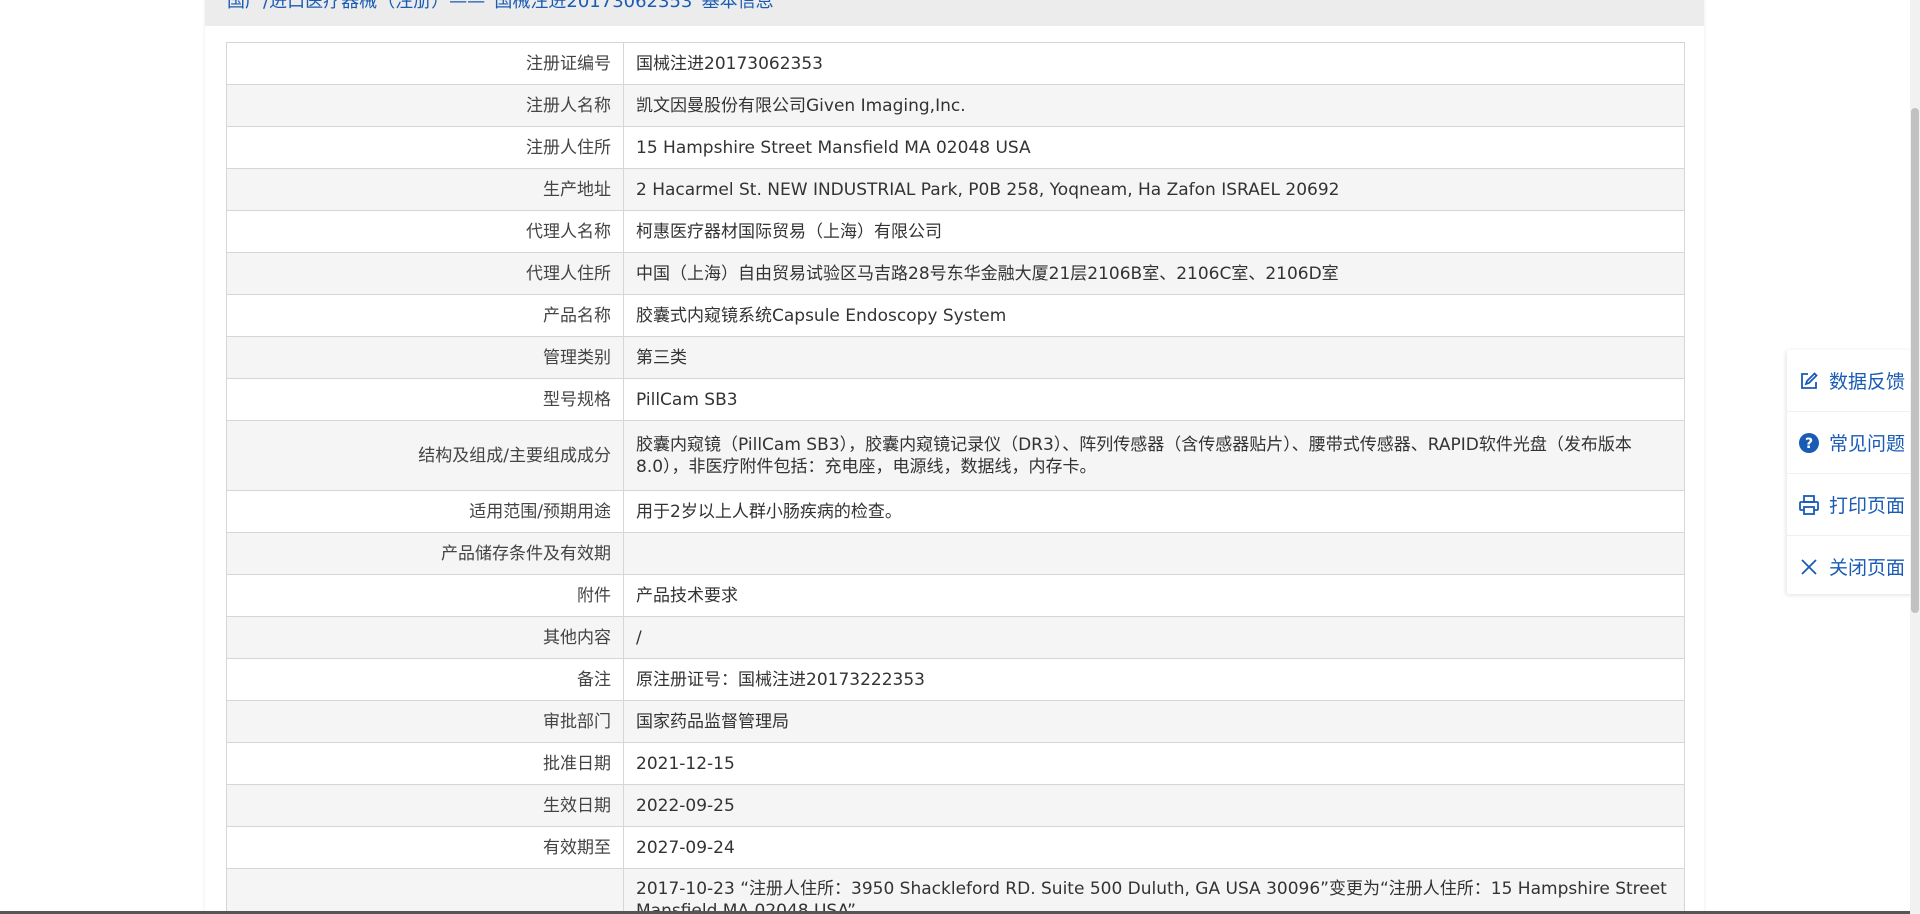  I want to click on edit-icon, so click(1809, 381).